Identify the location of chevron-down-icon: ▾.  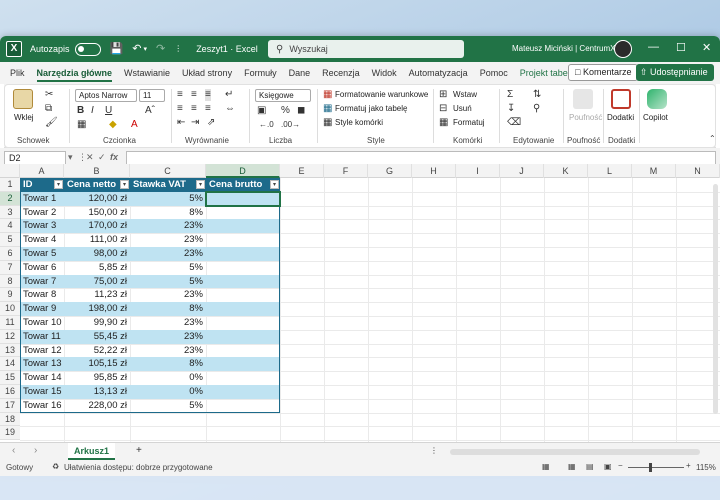
(70, 157).